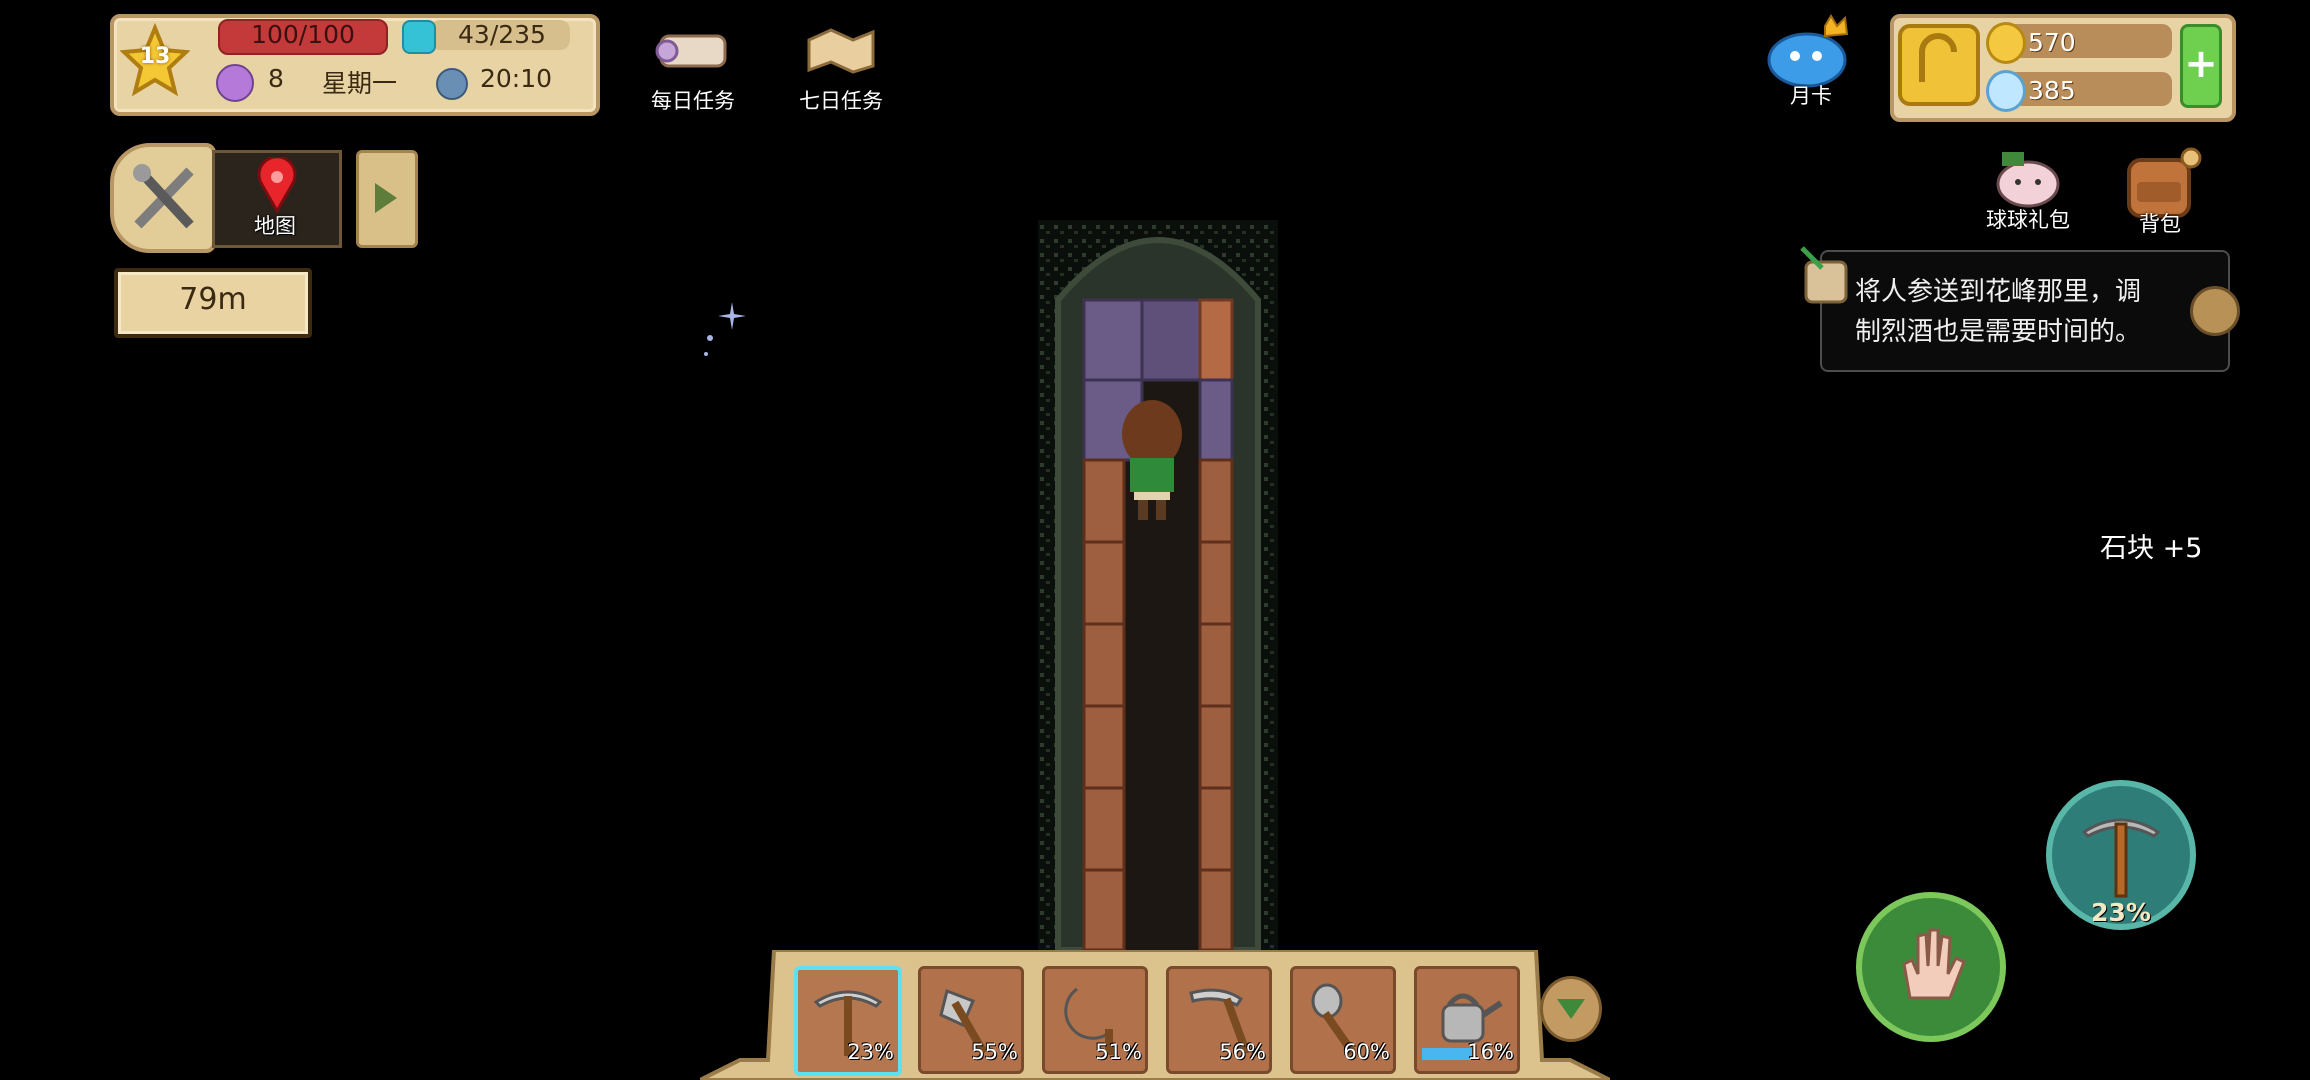  What do you see at coordinates (1998, 332) in the screenshot?
I see `quest-notice-line-2: 制烈酒也是需要时间的。` at bounding box center [1998, 332].